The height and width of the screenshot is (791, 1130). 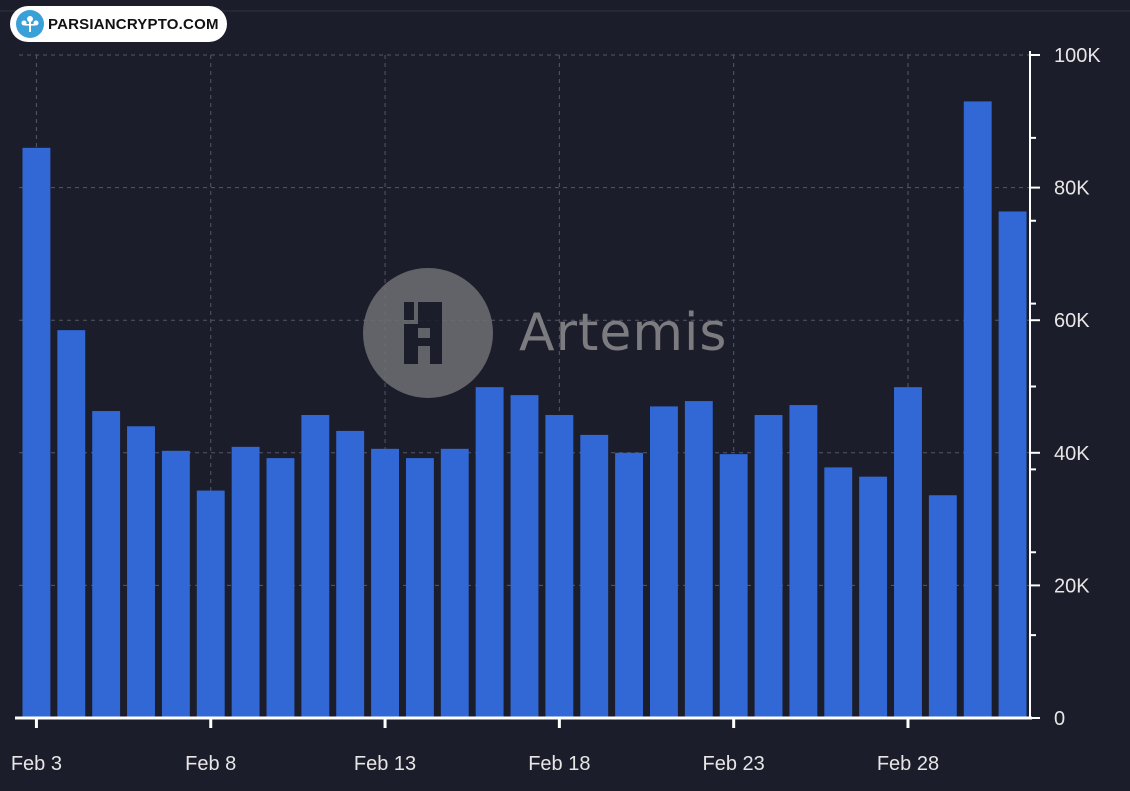 What do you see at coordinates (1072, 586) in the screenshot?
I see `y-tick-label: 20K` at bounding box center [1072, 586].